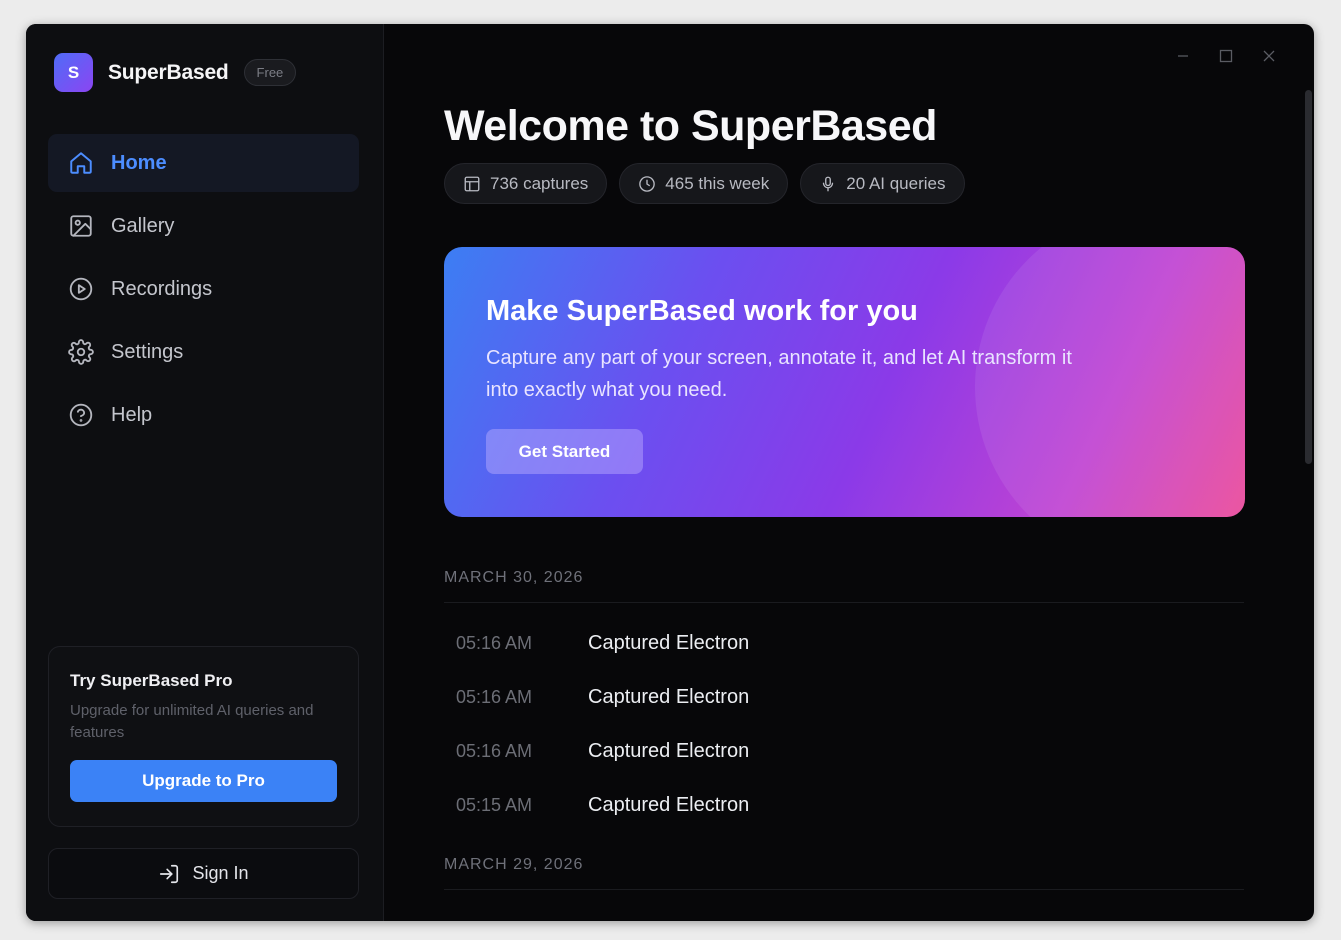 The height and width of the screenshot is (940, 1341). I want to click on sidebar-item-label: Home, so click(139, 162).